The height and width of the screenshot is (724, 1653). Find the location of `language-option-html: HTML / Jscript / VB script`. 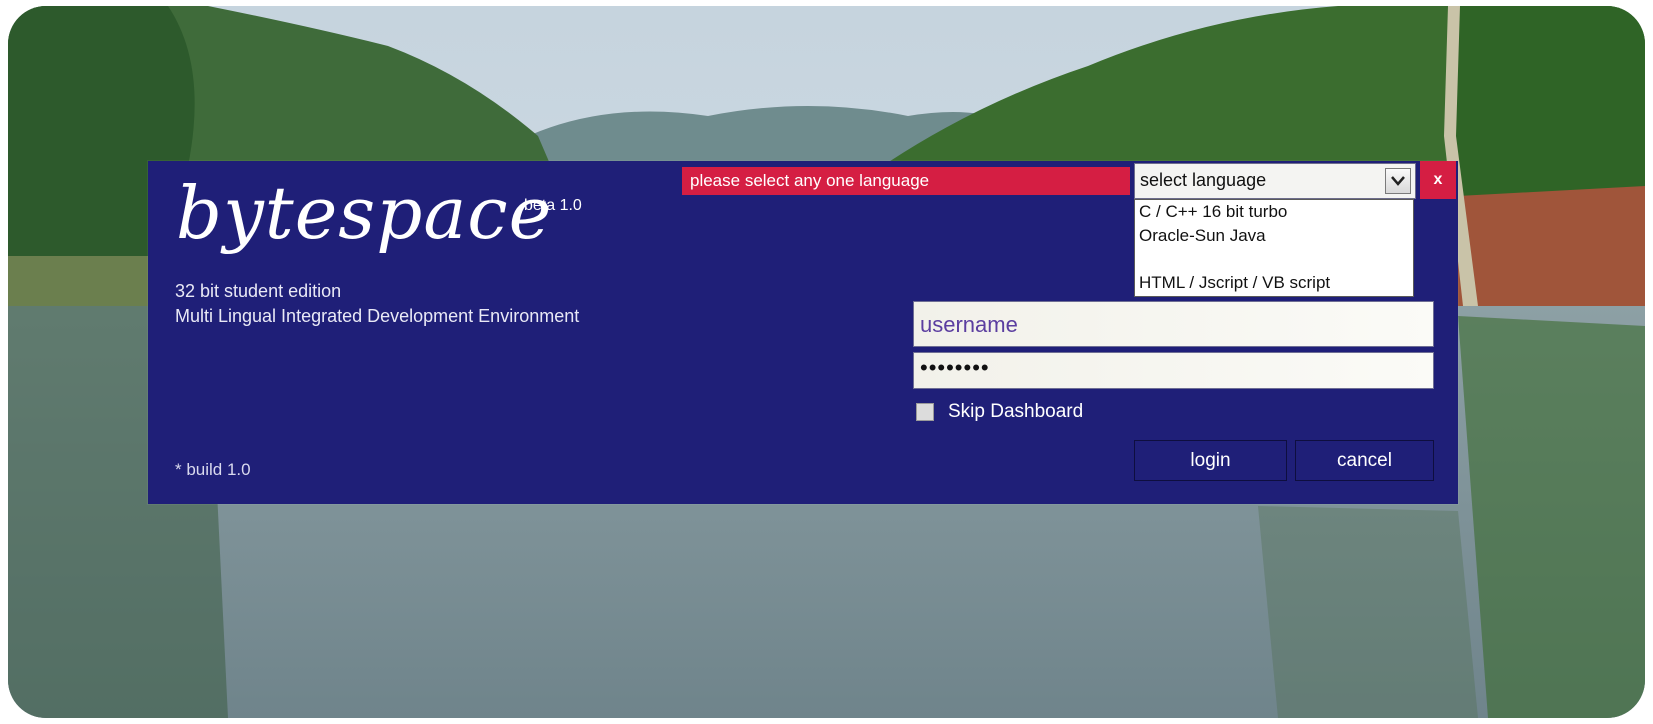

language-option-html: HTML / Jscript / VB script is located at coordinates (1234, 283).